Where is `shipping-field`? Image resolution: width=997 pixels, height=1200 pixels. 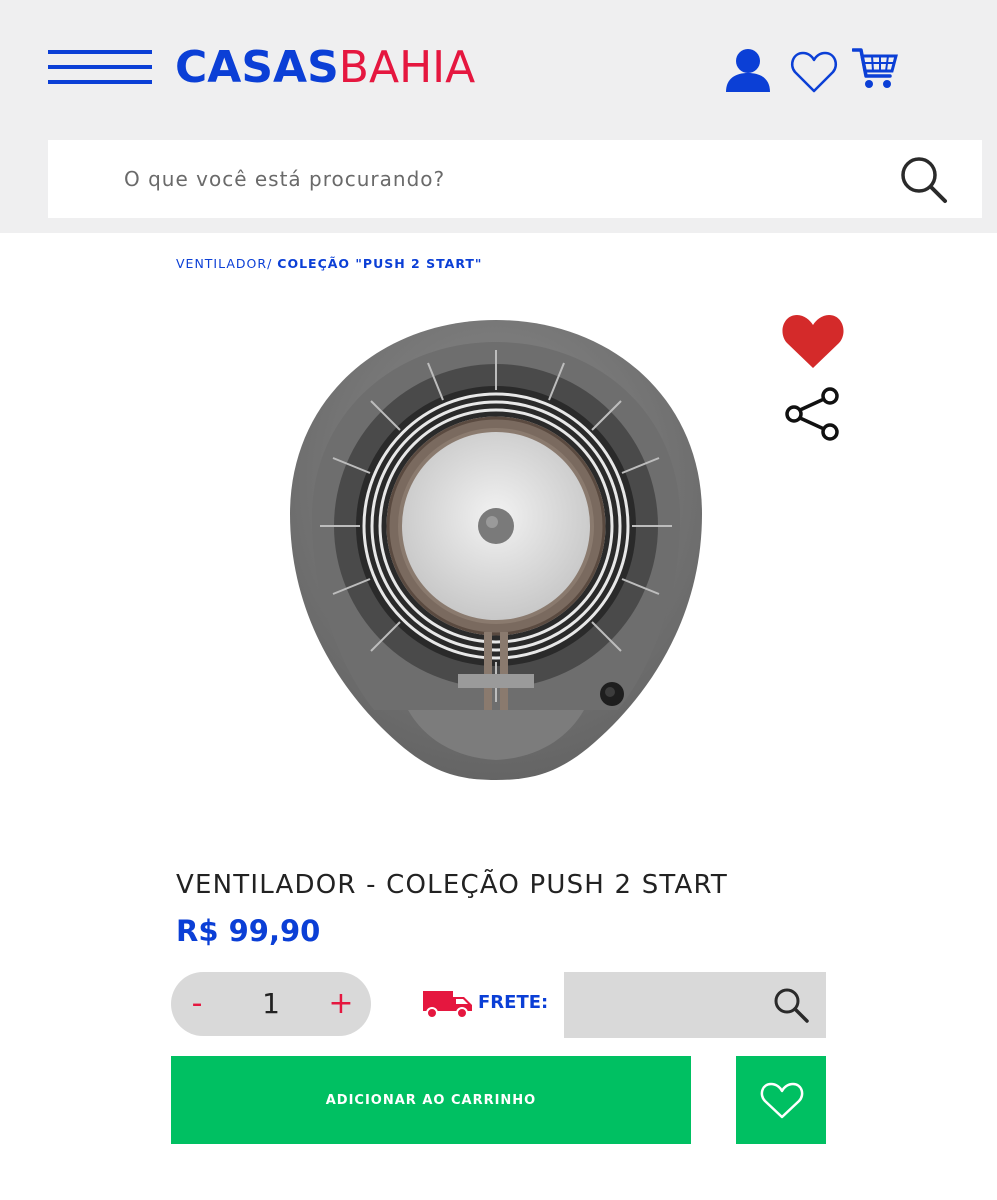
shipping-field is located at coordinates (695, 1005).